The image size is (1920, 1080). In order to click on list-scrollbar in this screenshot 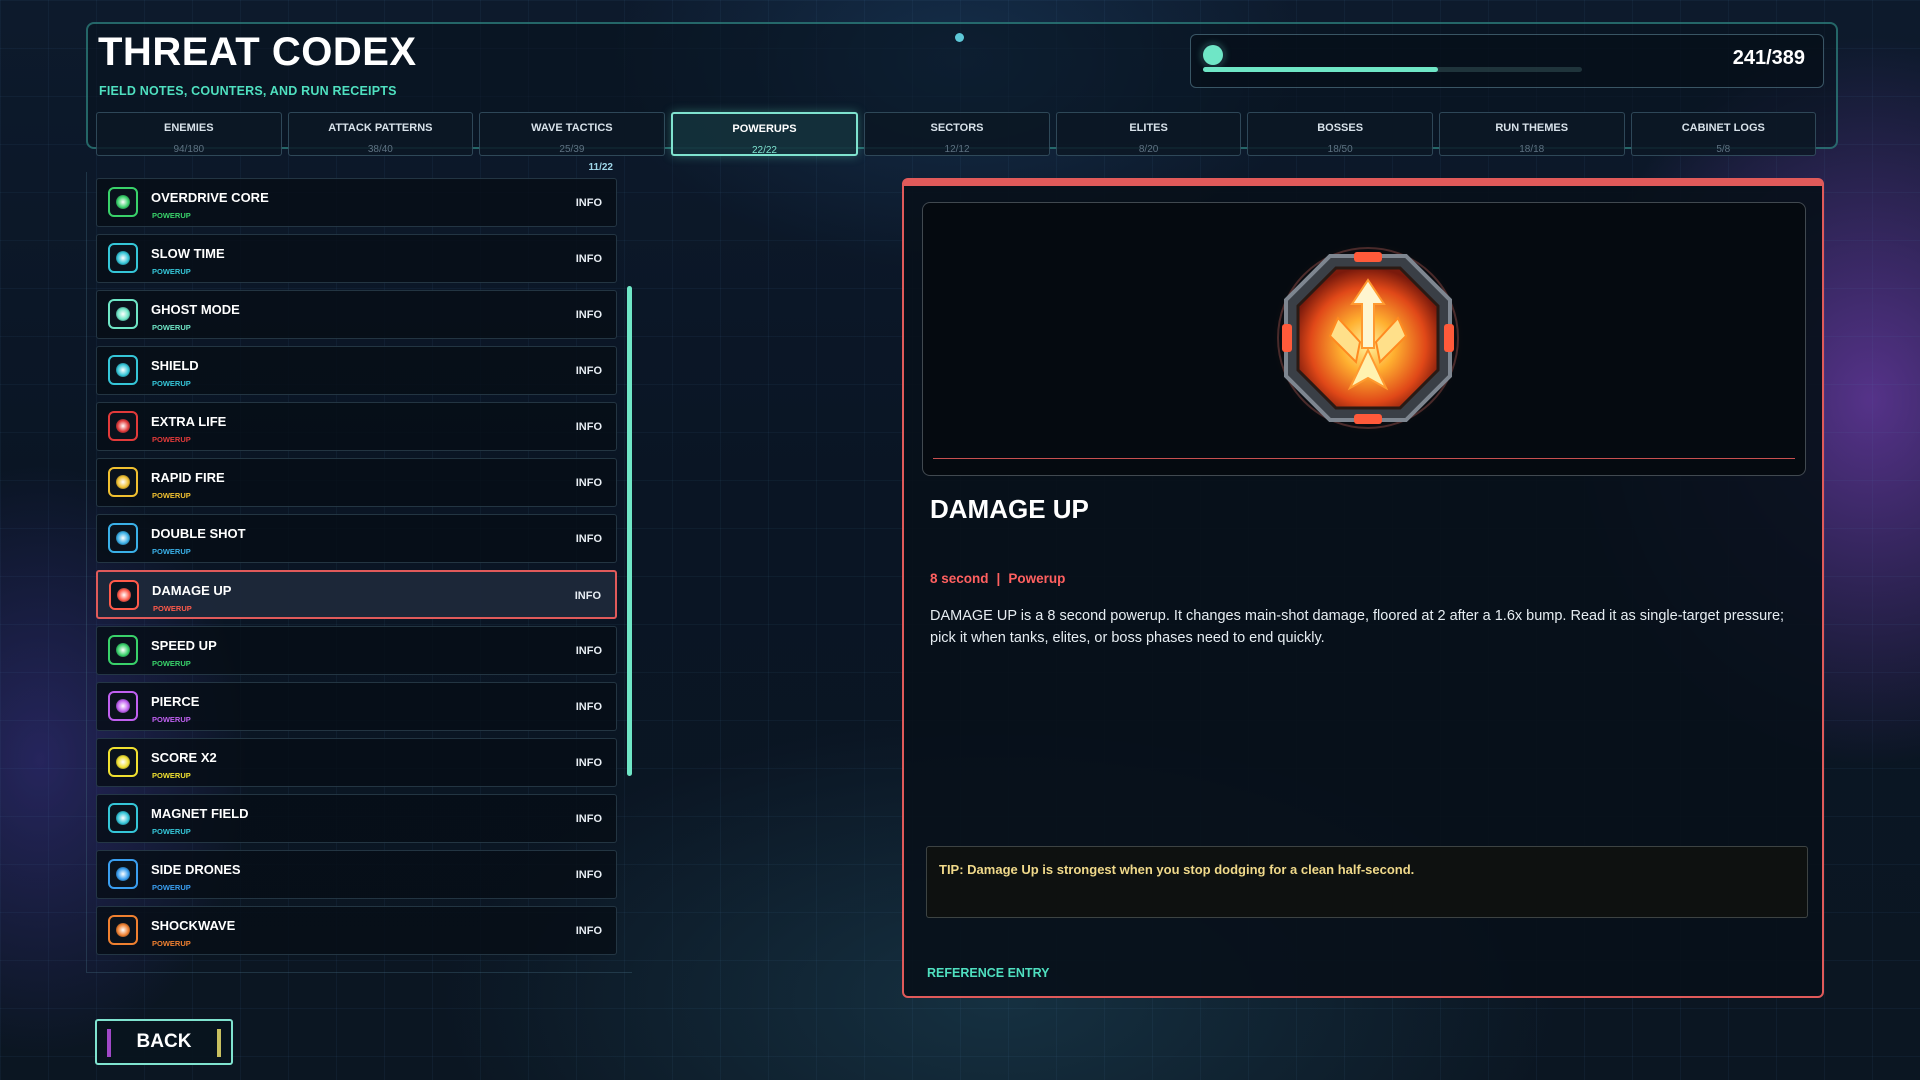, I will do `click(629, 564)`.